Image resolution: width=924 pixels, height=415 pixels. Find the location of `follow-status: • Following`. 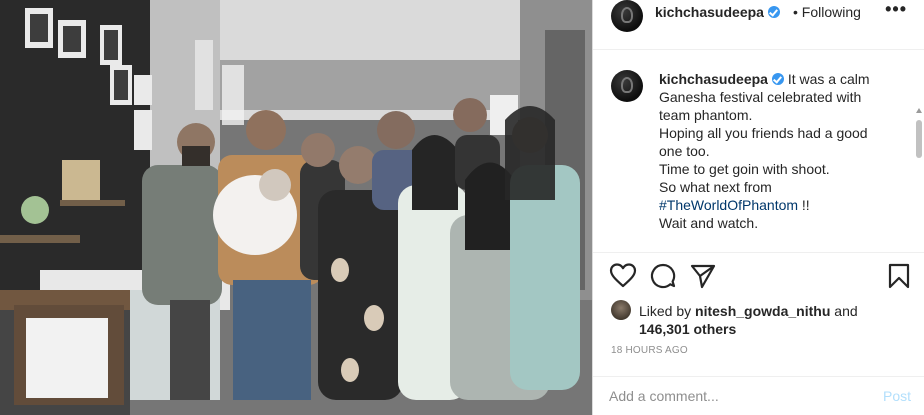

follow-status: • Following is located at coordinates (827, 12).